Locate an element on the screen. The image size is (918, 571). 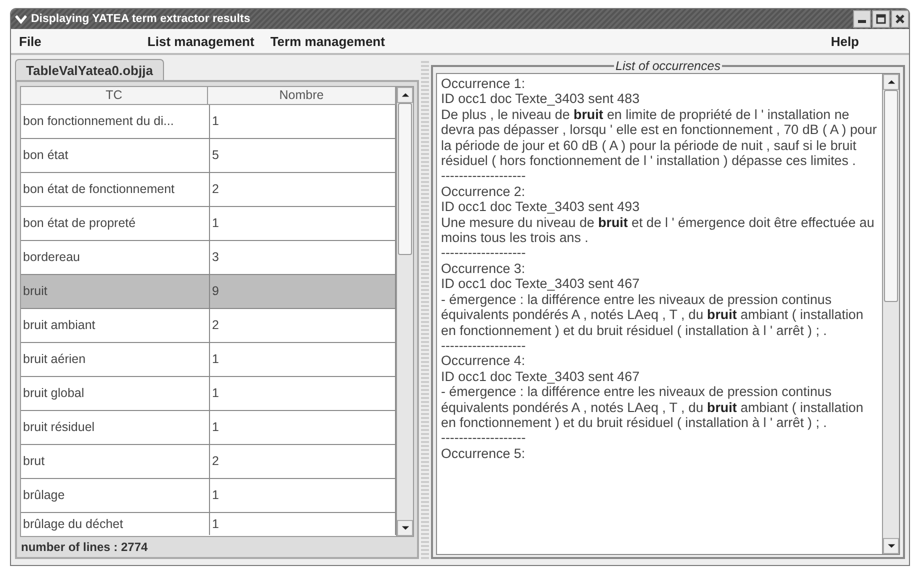
table-row: bruit 9 is located at coordinates (208, 292).